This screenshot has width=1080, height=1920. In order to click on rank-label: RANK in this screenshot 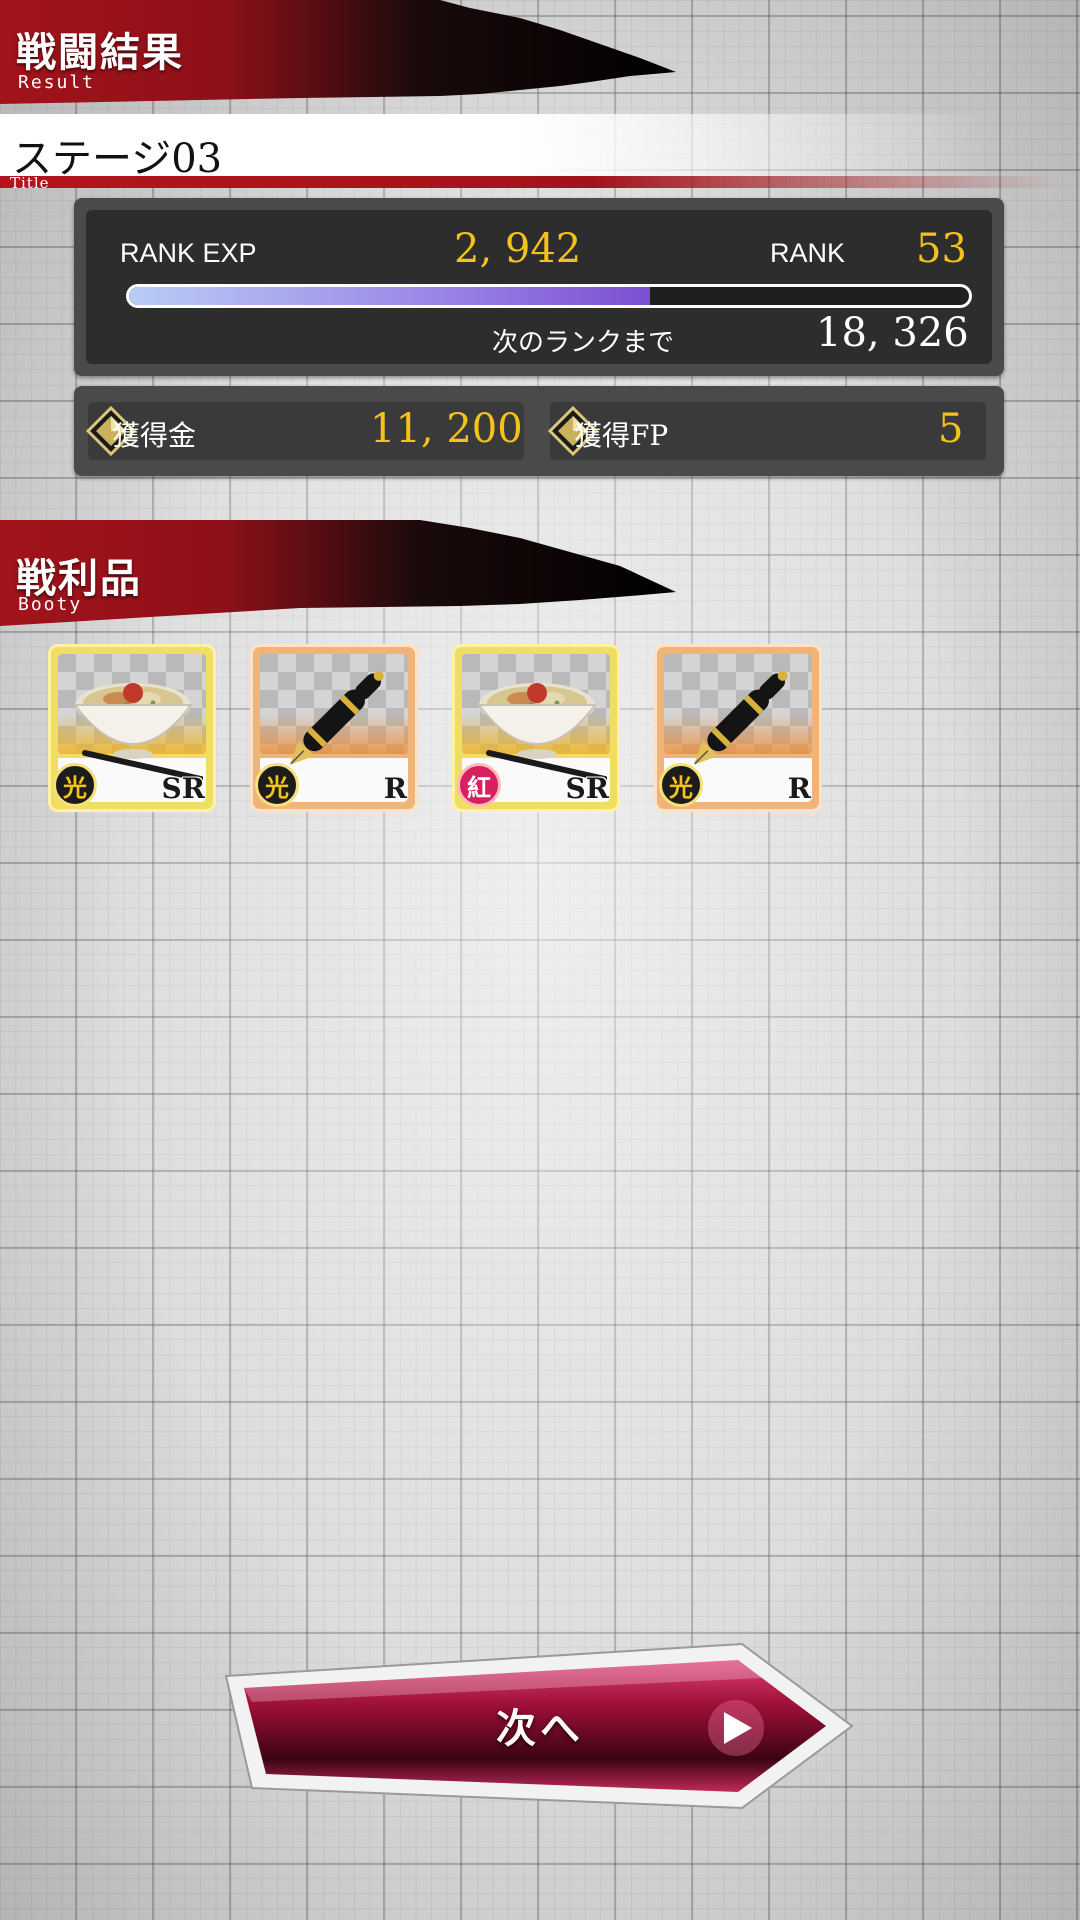, I will do `click(808, 253)`.